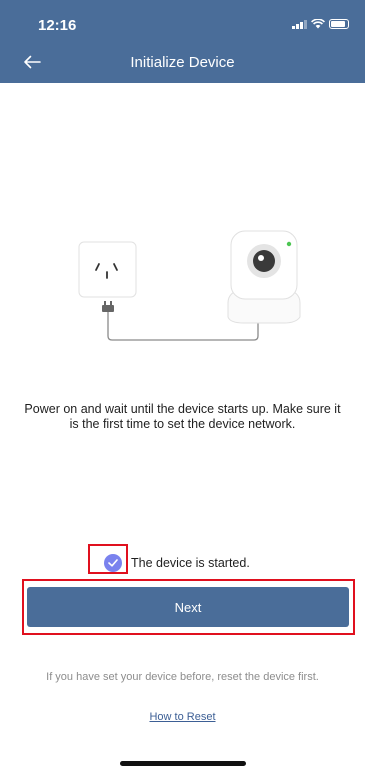 The width and height of the screenshot is (365, 778). Describe the element at coordinates (182, 717) in the screenshot. I see `how-to-reset-link: How to Reset` at that location.